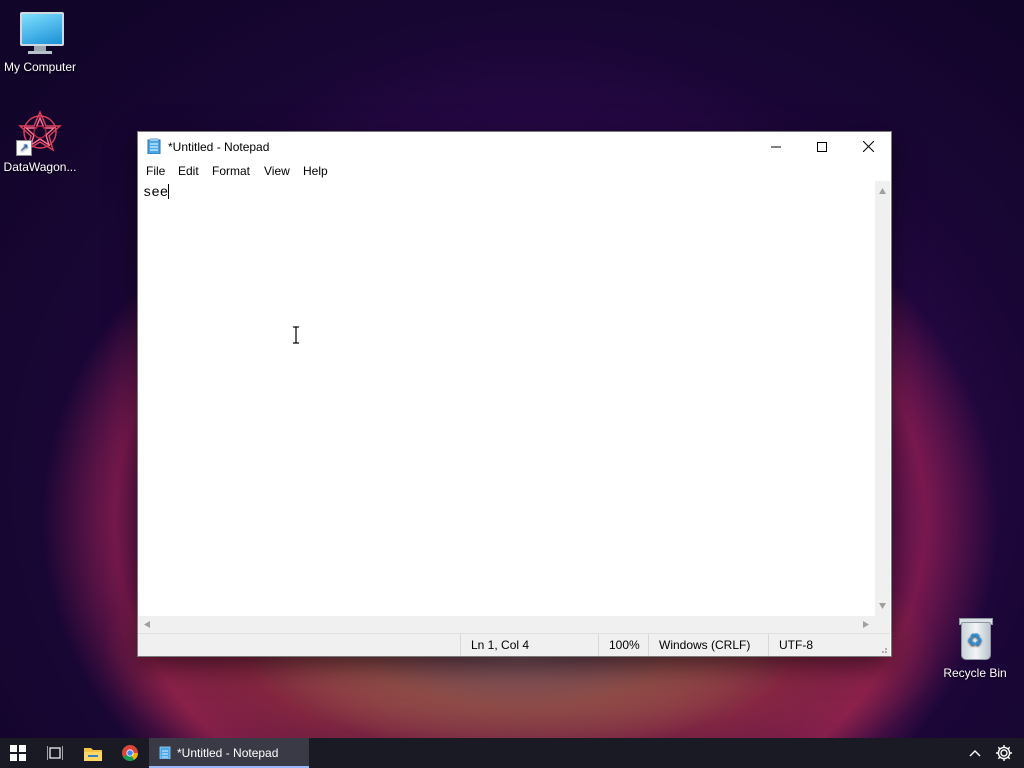 The width and height of the screenshot is (1024, 768). What do you see at coordinates (156, 193) in the screenshot?
I see `editor-content: see` at bounding box center [156, 193].